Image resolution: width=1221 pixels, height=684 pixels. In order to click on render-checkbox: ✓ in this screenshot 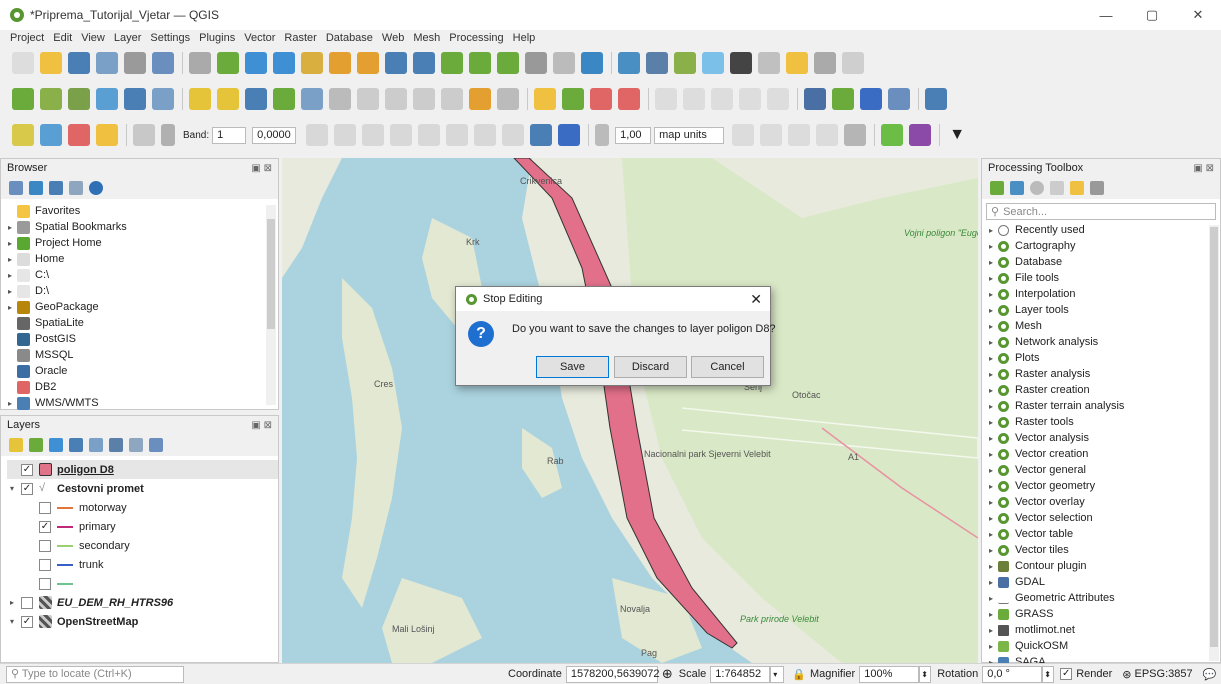, I will do `click(1066, 674)`.